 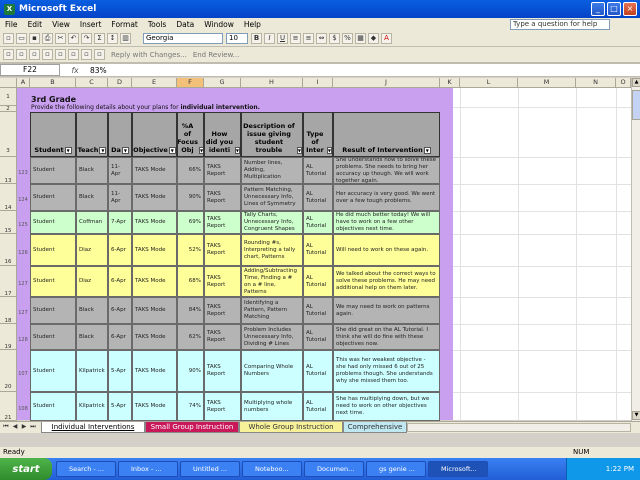 What do you see at coordinates (386, 38) in the screenshot?
I see `font-color-icon: A` at bounding box center [386, 38].